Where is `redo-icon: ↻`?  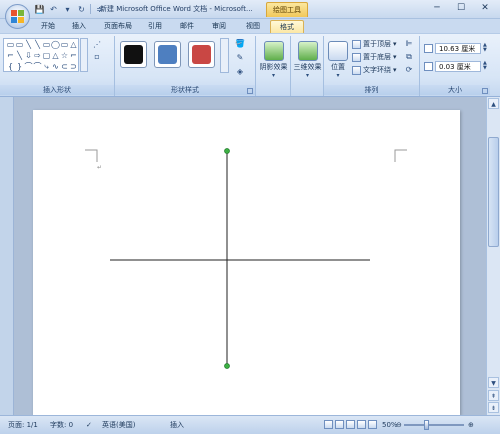 redo-icon: ↻ is located at coordinates (81, 9).